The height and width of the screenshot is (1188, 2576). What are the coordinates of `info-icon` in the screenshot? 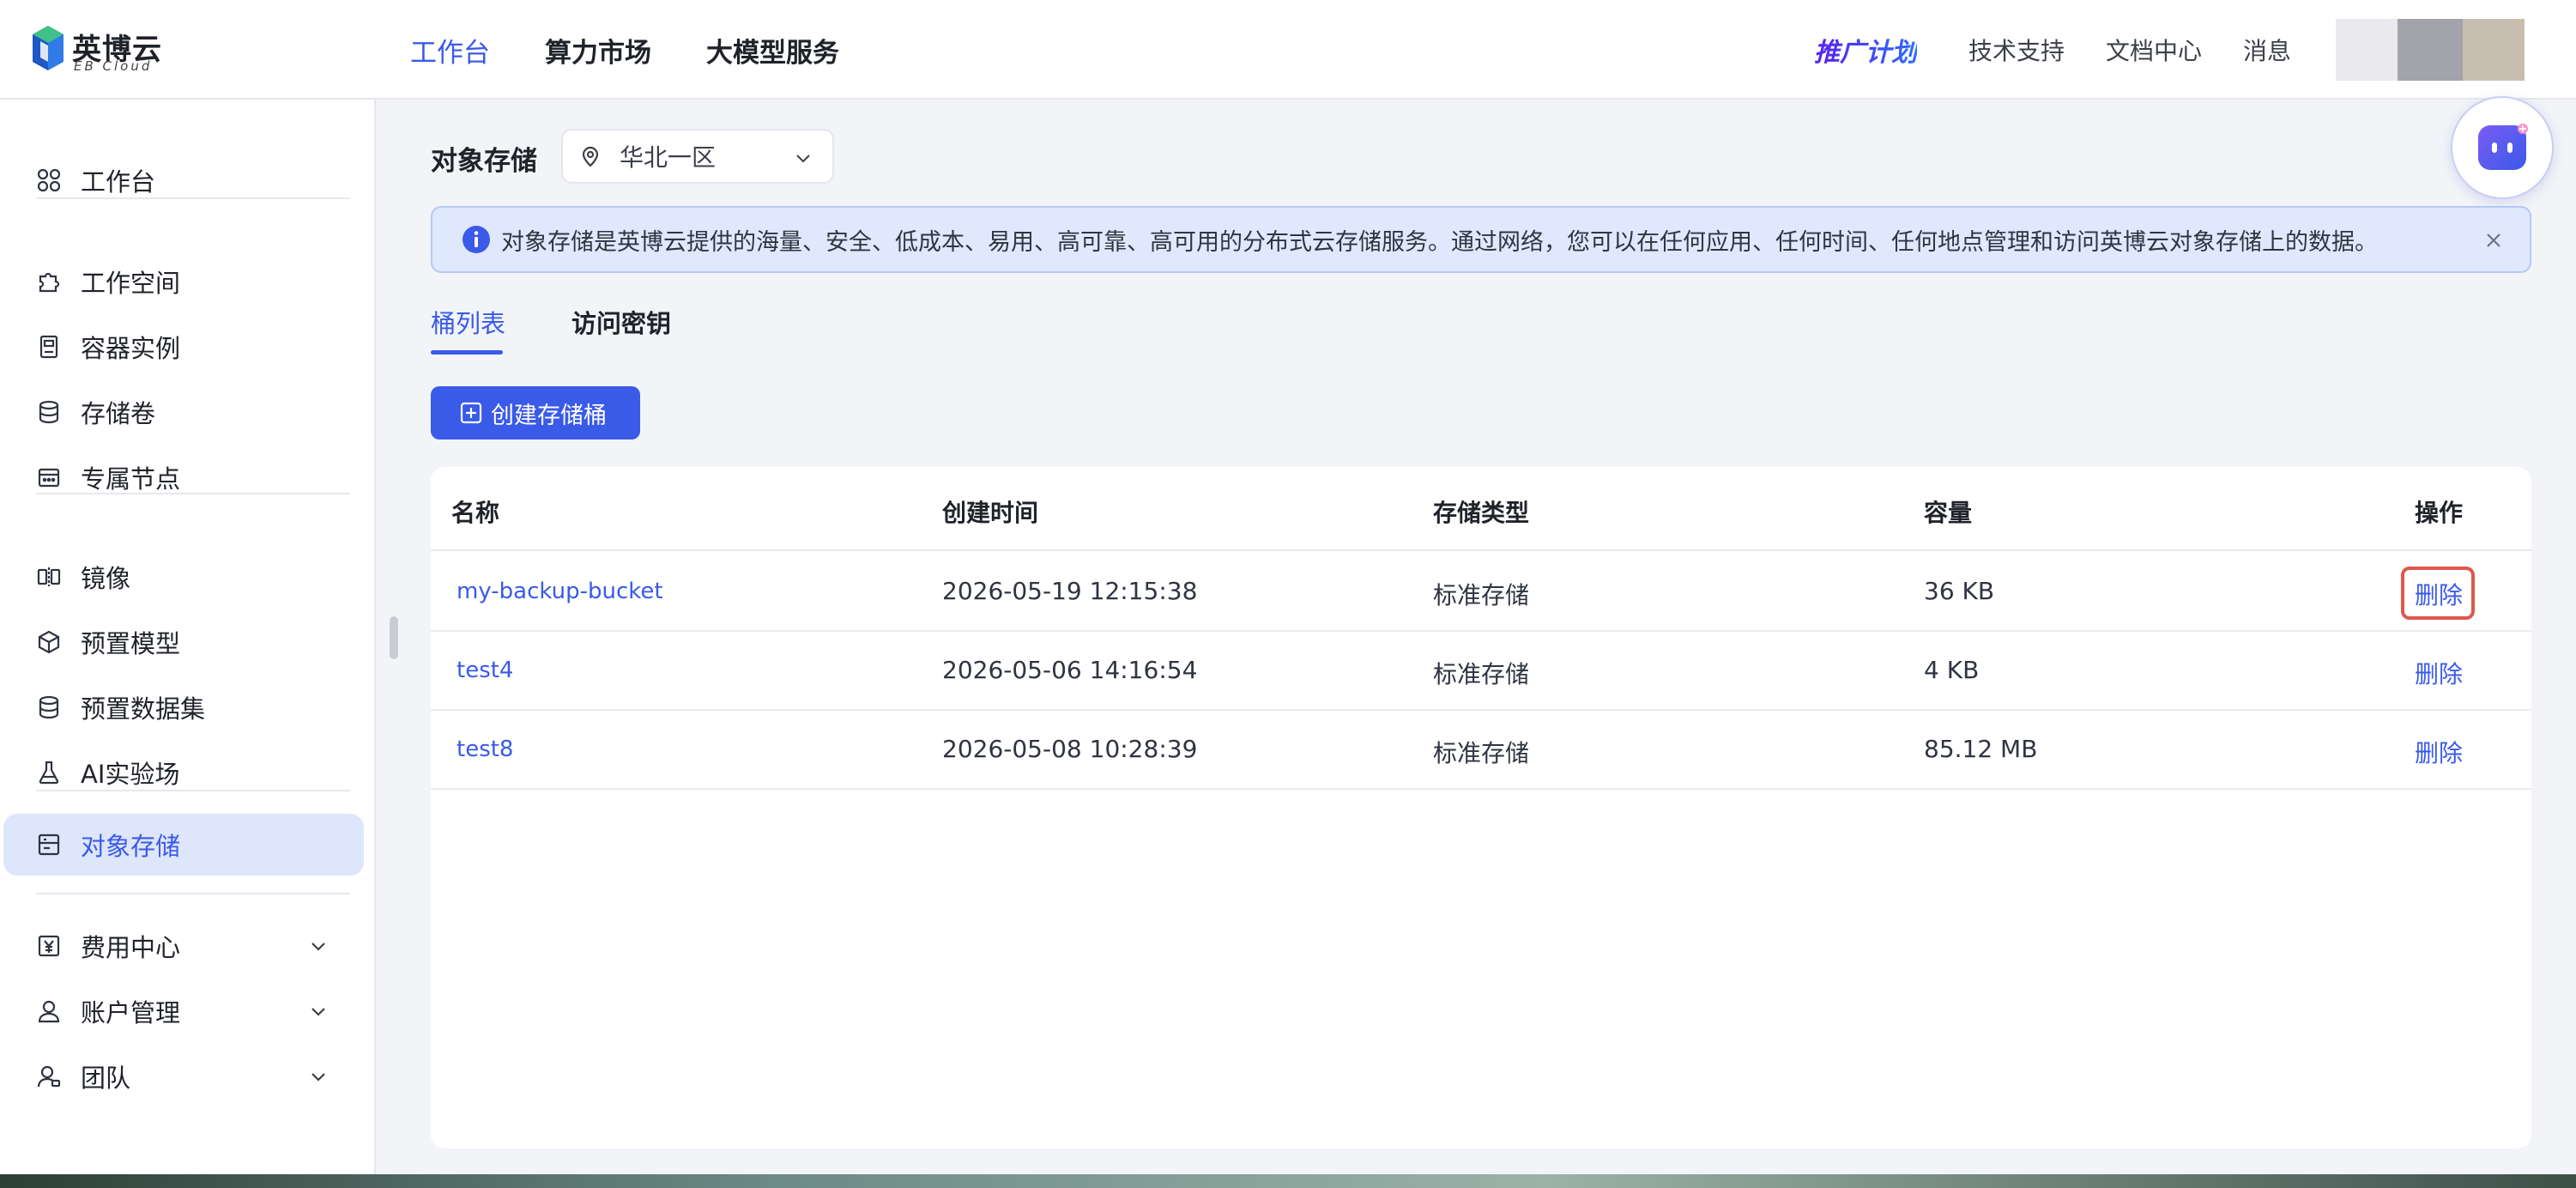 It's located at (476, 239).